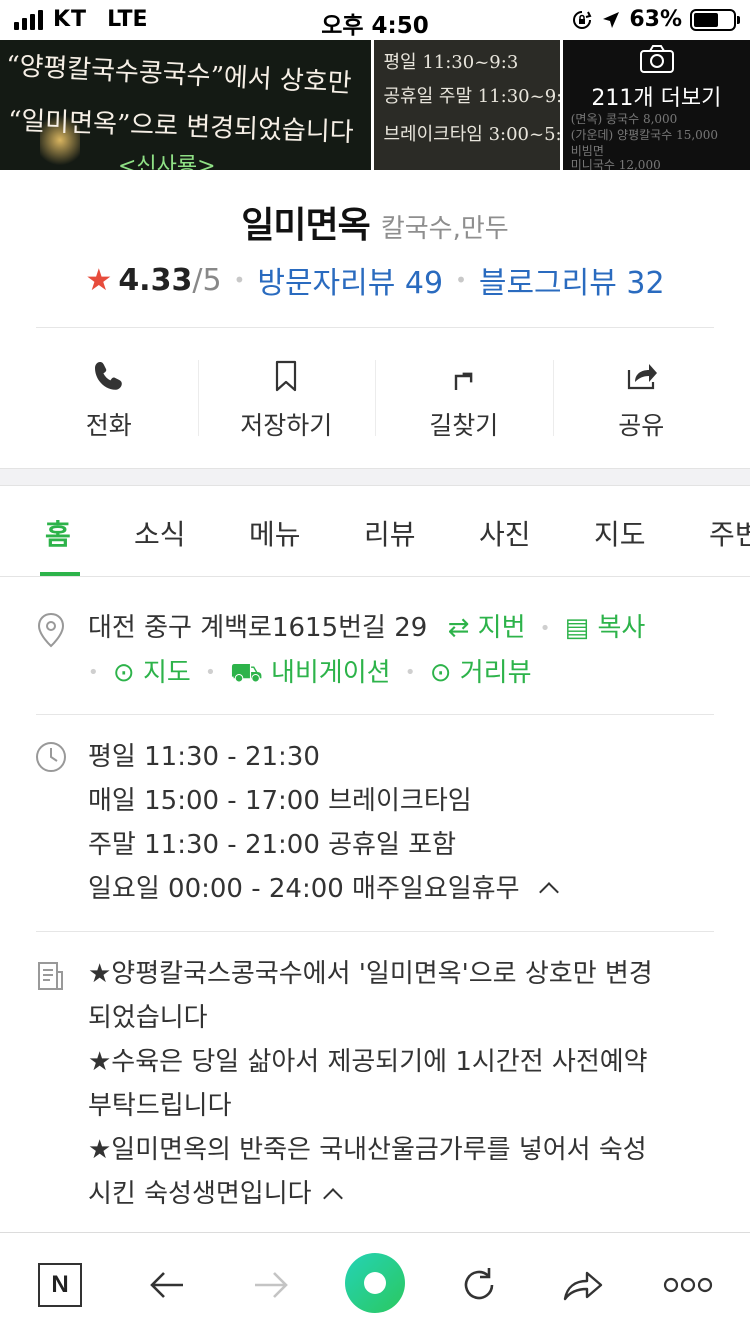 The height and width of the screenshot is (1334, 750). Describe the element at coordinates (367, 1150) in the screenshot. I see `description-line: ★일미면옥의 반죽은 국내산울금가루를 넣어서 숙성` at that location.